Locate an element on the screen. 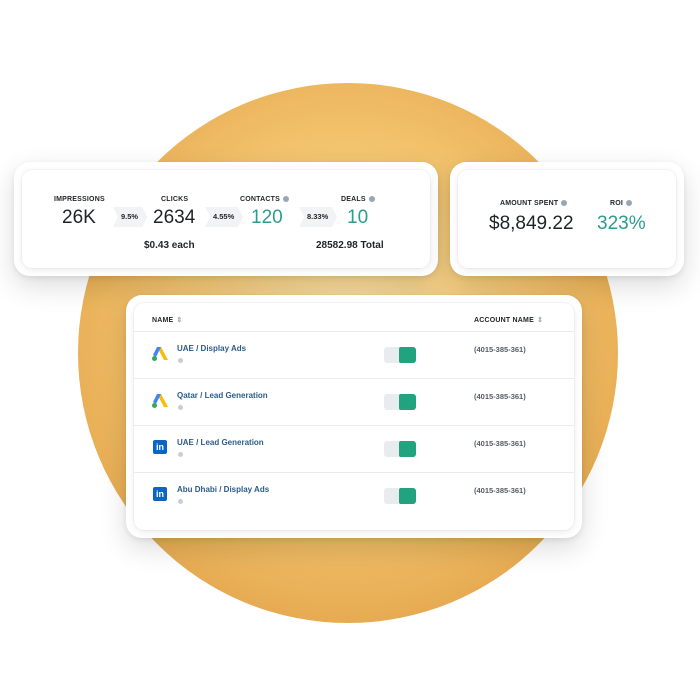 The image size is (700, 700). campaign-name-link: Qatar / Lead Generation is located at coordinates (222, 395).